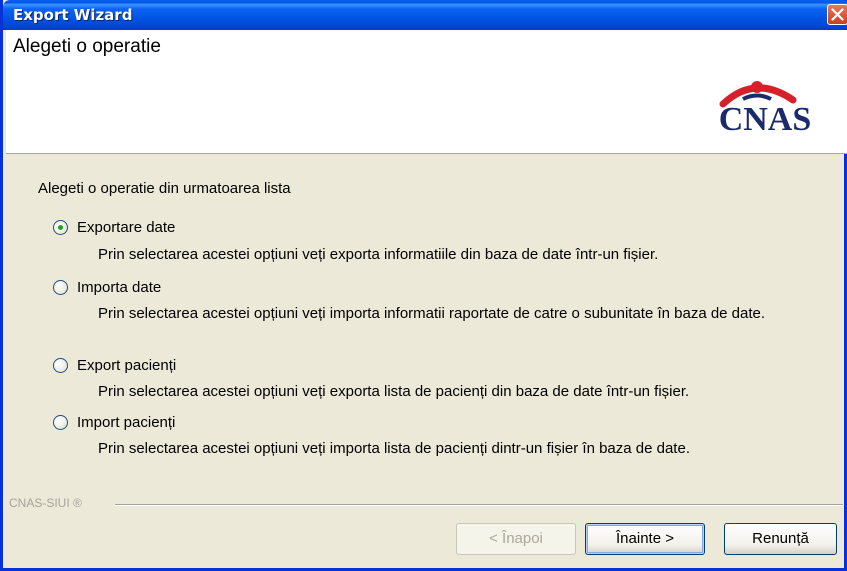  Describe the element at coordinates (765, 118) in the screenshot. I see `logo-text: CNAS` at that location.